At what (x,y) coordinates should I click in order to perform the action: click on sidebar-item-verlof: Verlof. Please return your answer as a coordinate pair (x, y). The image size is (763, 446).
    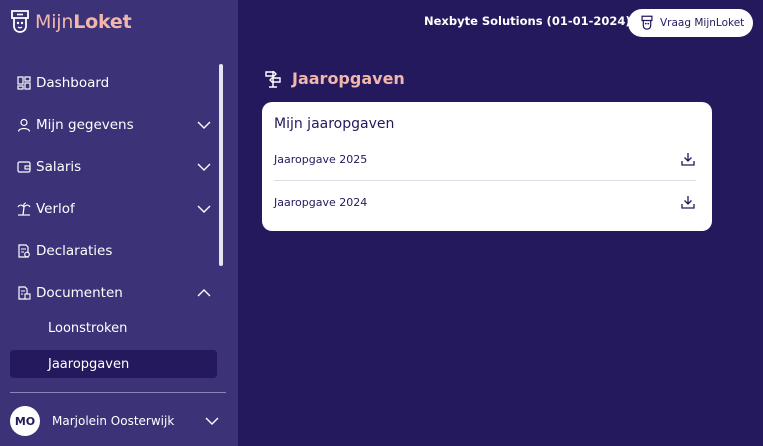
    Looking at the image, I should click on (113, 209).